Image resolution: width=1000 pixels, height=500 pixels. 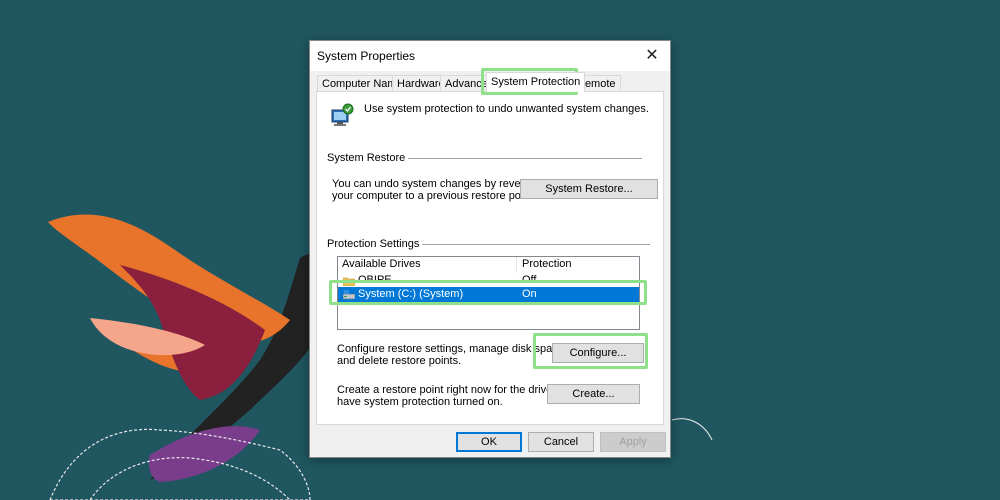 I want to click on tab-label: Computer Name, so click(x=362, y=84).